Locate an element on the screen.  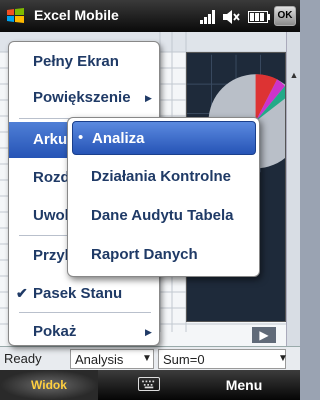
ok-button: OK is located at coordinates (285, 16).